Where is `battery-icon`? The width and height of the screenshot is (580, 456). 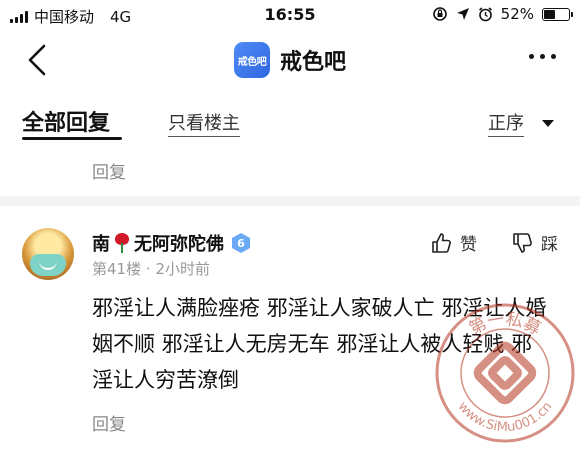 battery-icon is located at coordinates (557, 14).